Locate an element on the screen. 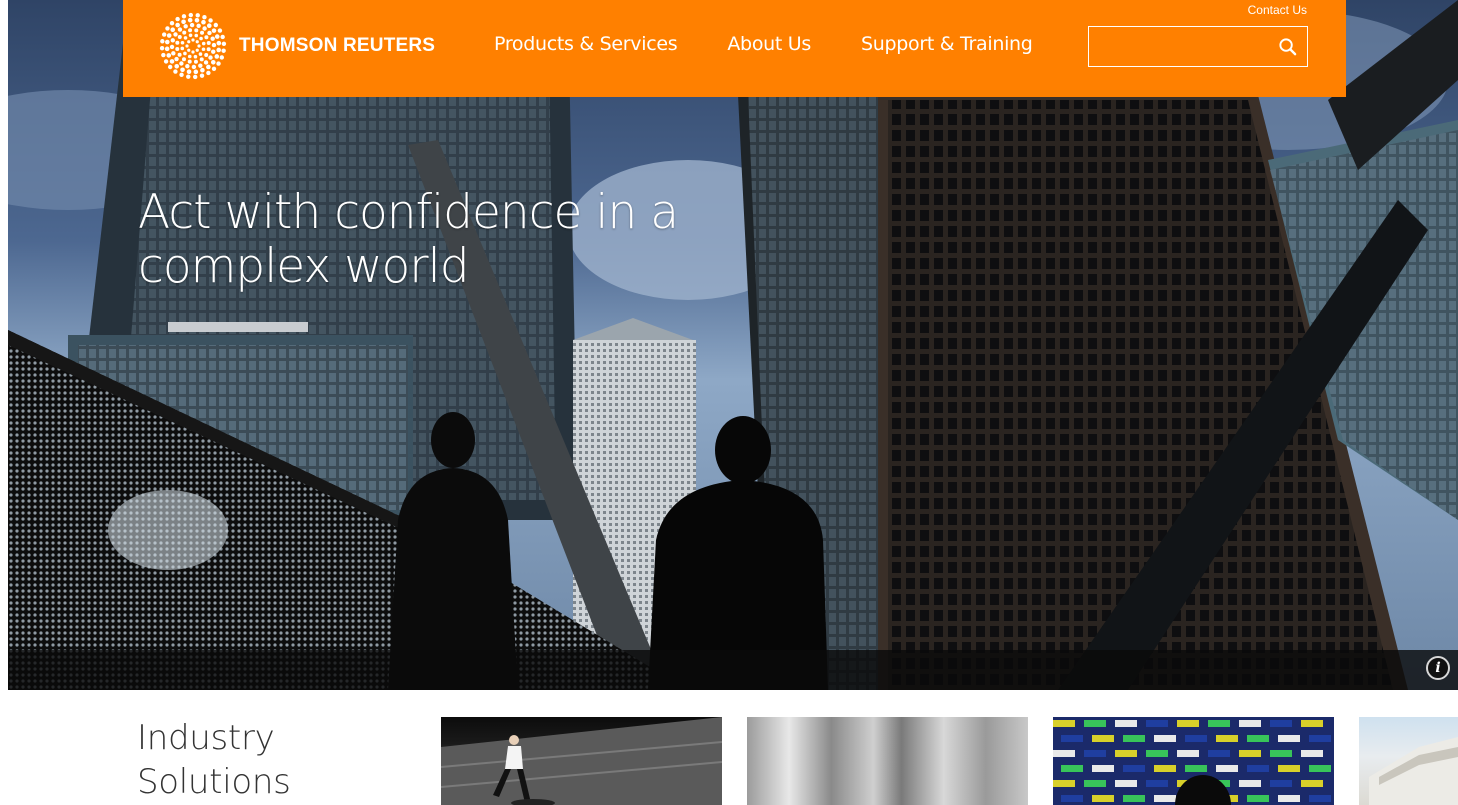 The height and width of the screenshot is (805, 1458). industry-solutions-line-2: Solutions is located at coordinates (214, 782).